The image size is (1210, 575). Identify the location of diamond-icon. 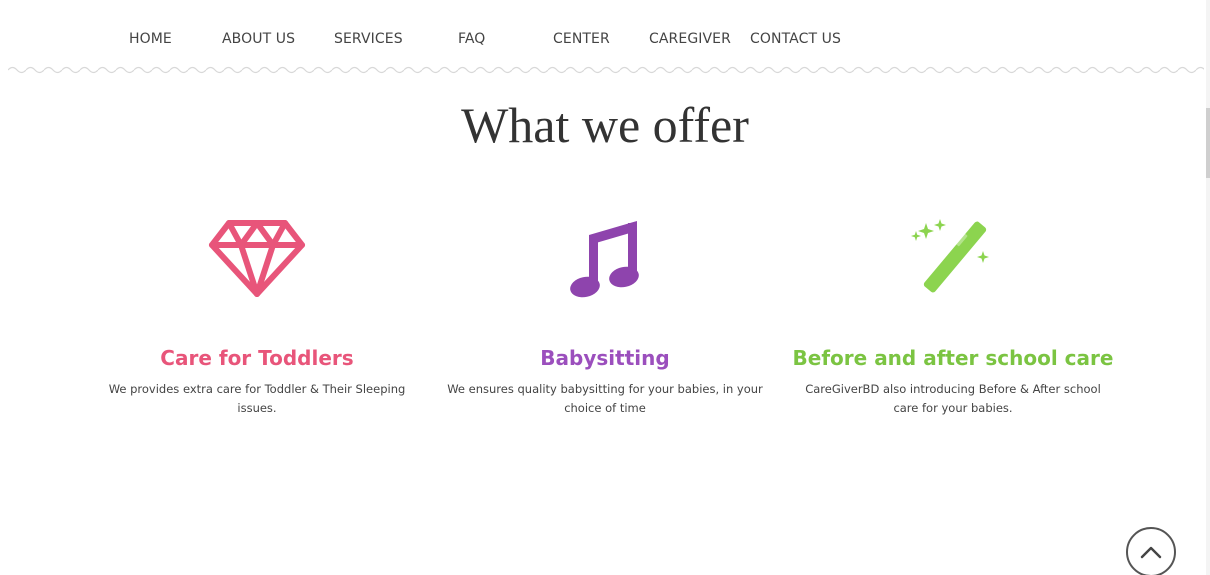
(257, 258).